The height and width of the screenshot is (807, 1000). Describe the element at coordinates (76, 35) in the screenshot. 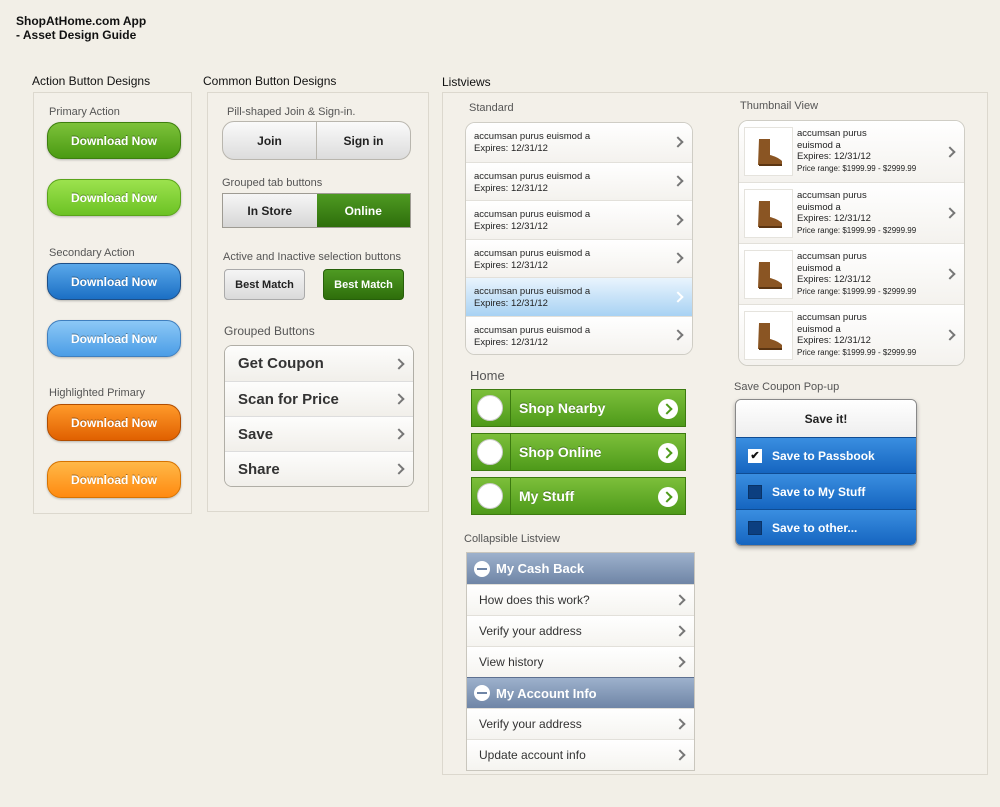

I see `title-line-2: - Asset Design Guide` at that location.